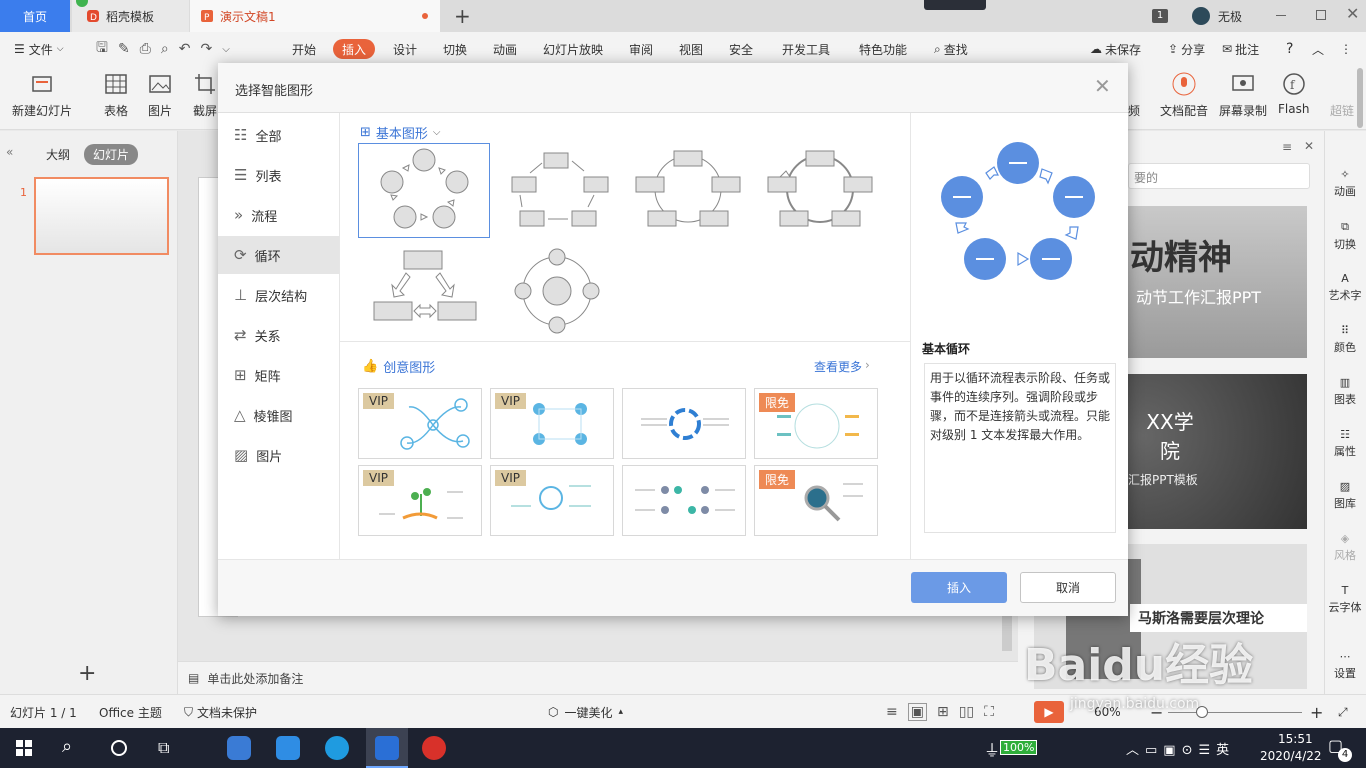 The height and width of the screenshot is (768, 1366). What do you see at coordinates (1240, 49) in the screenshot?
I see `comment-button: ✉ 批注` at bounding box center [1240, 49].